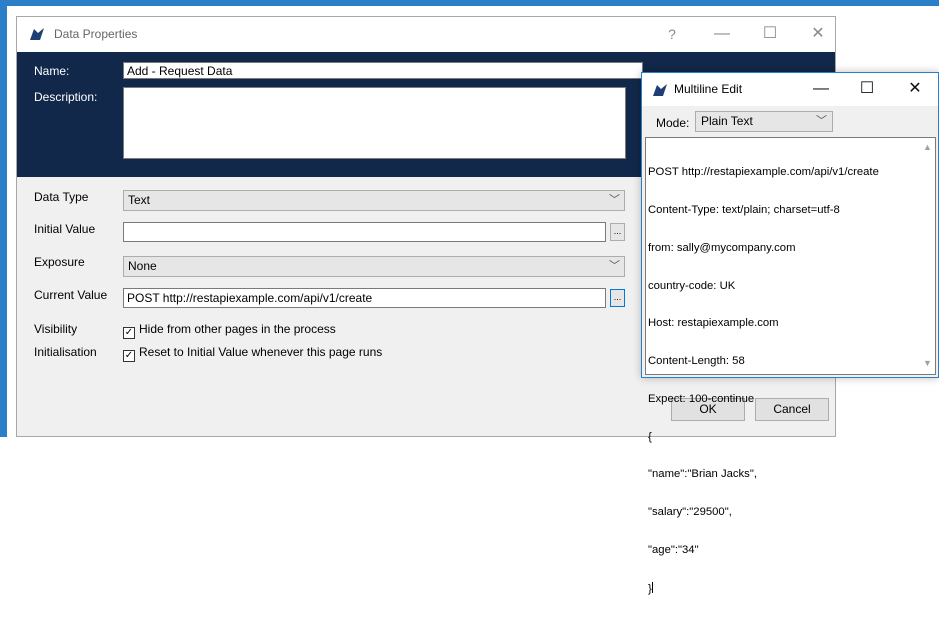 The height and width of the screenshot is (621, 939). What do you see at coordinates (652, 587) in the screenshot?
I see `text-caret` at bounding box center [652, 587].